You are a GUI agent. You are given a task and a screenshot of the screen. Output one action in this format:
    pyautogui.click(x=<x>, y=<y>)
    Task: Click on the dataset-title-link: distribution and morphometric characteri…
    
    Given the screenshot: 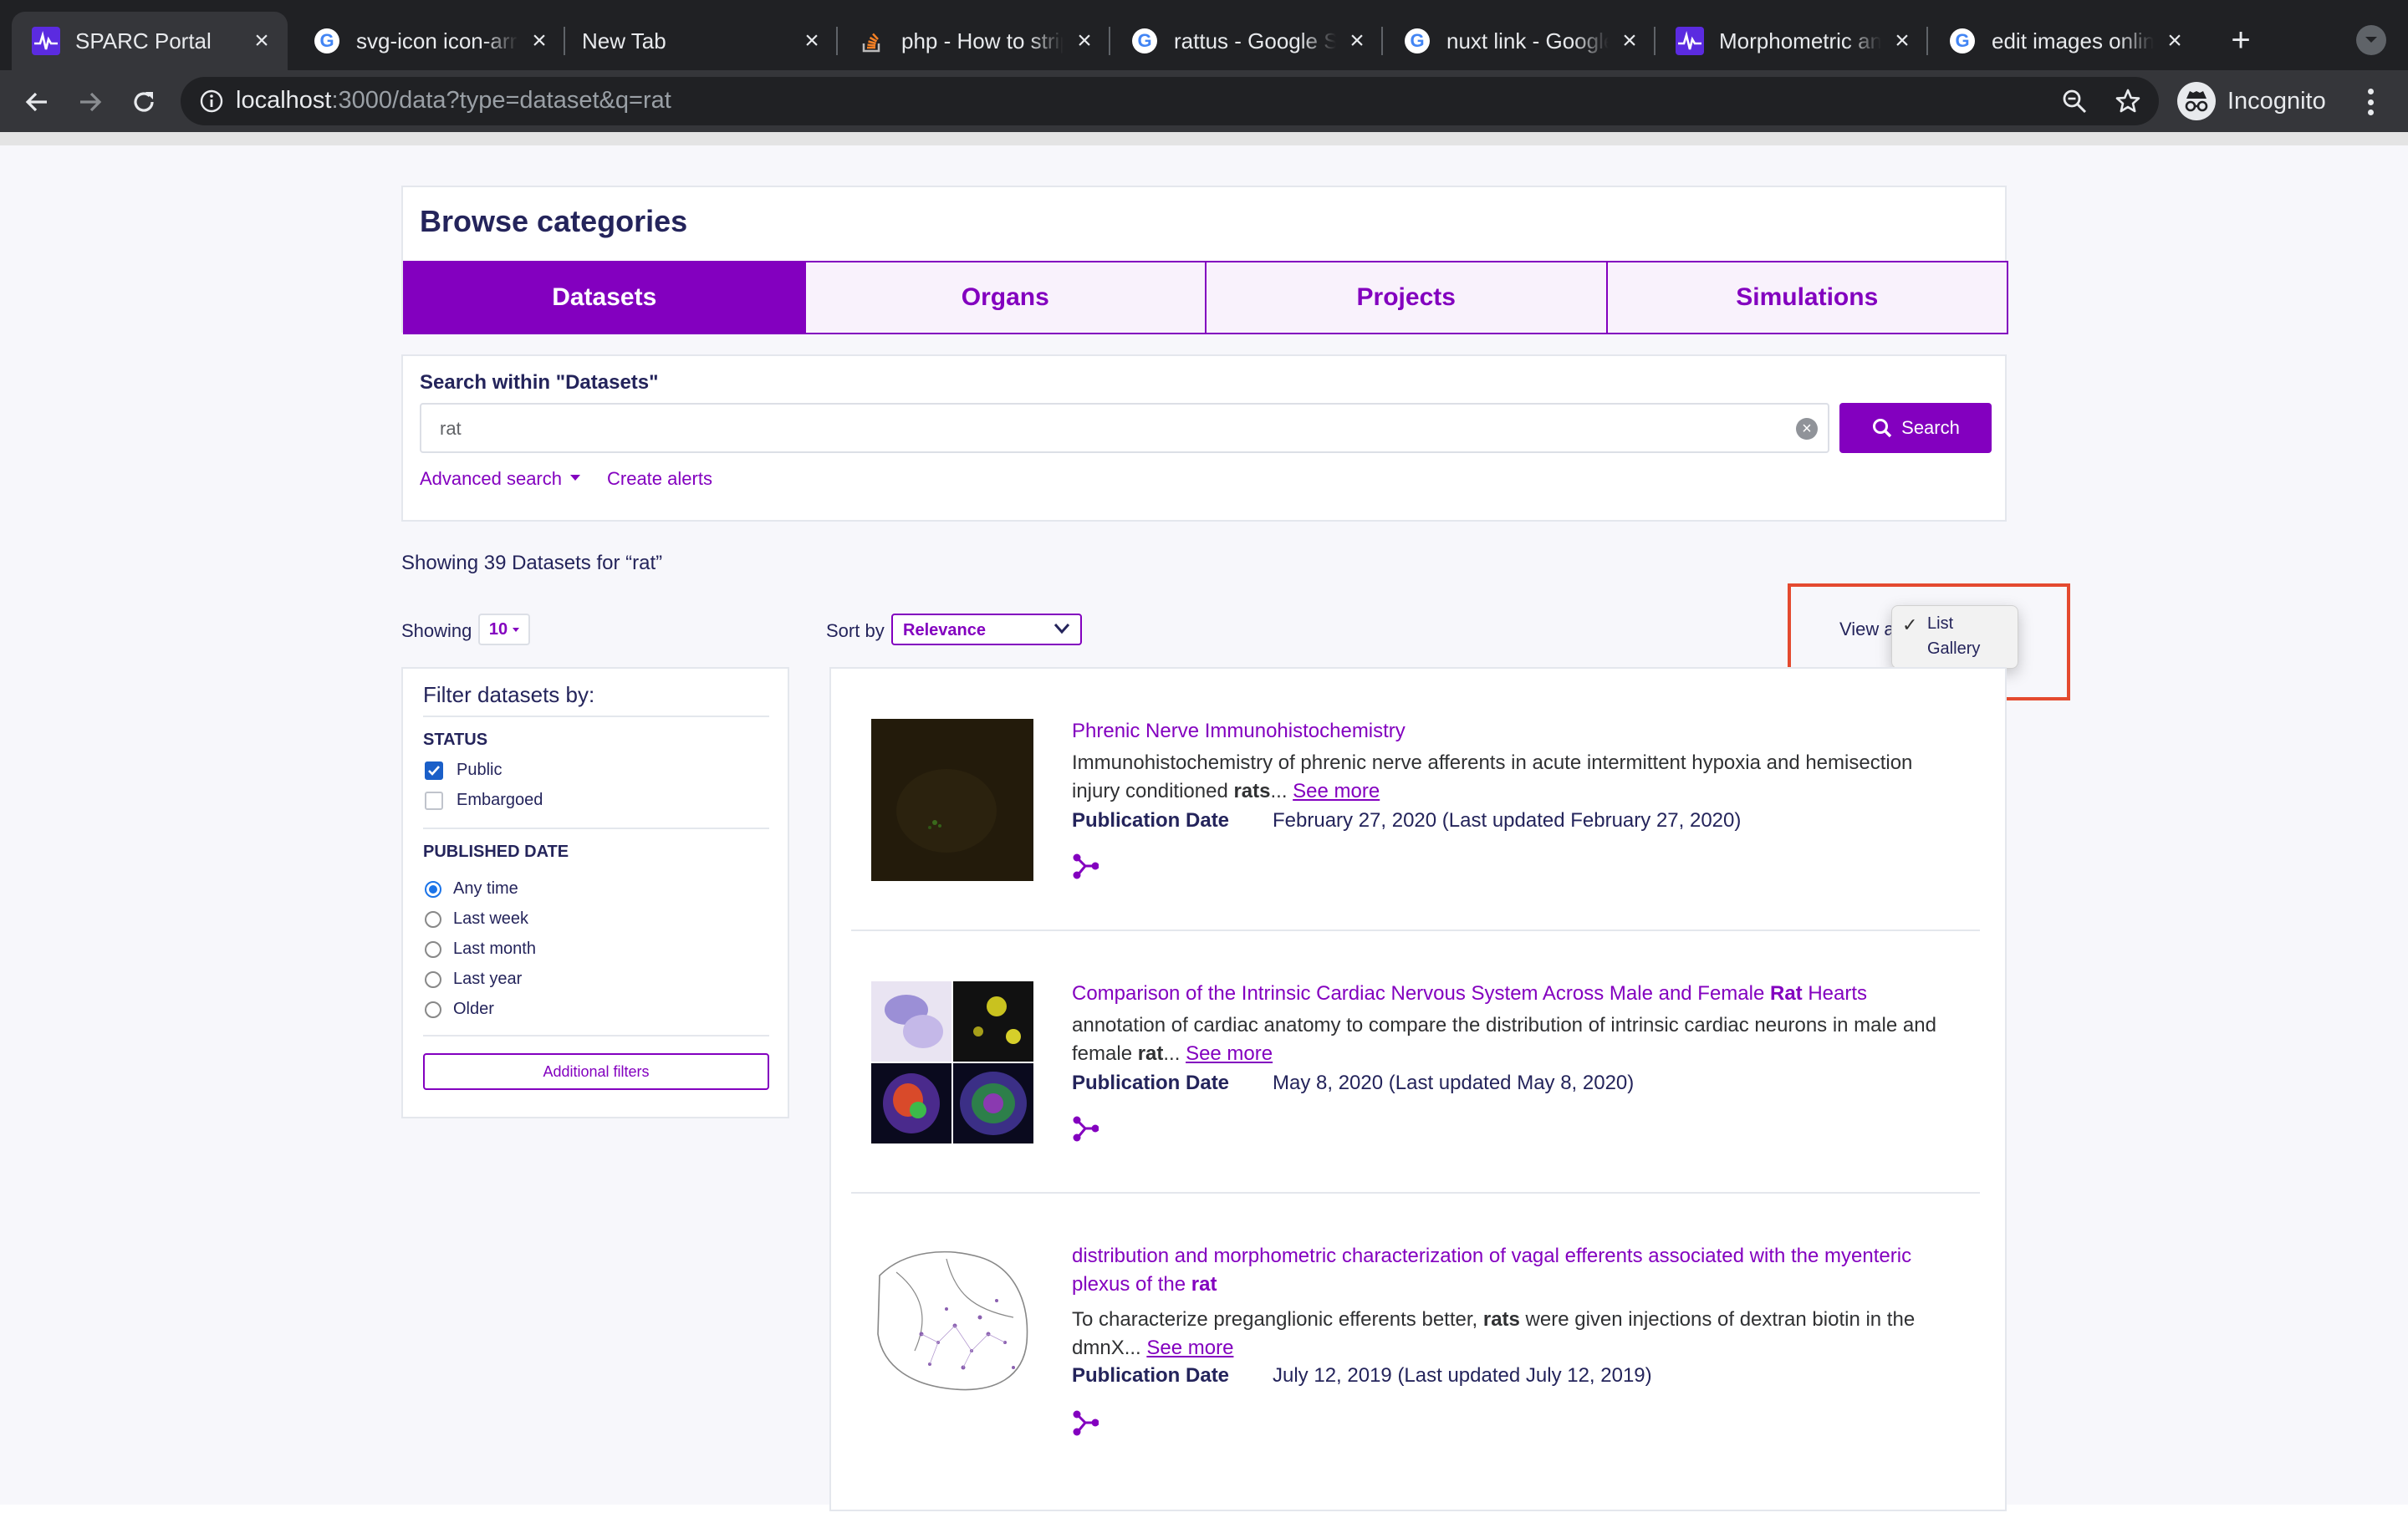 What is the action you would take?
    pyautogui.click(x=1515, y=1270)
    